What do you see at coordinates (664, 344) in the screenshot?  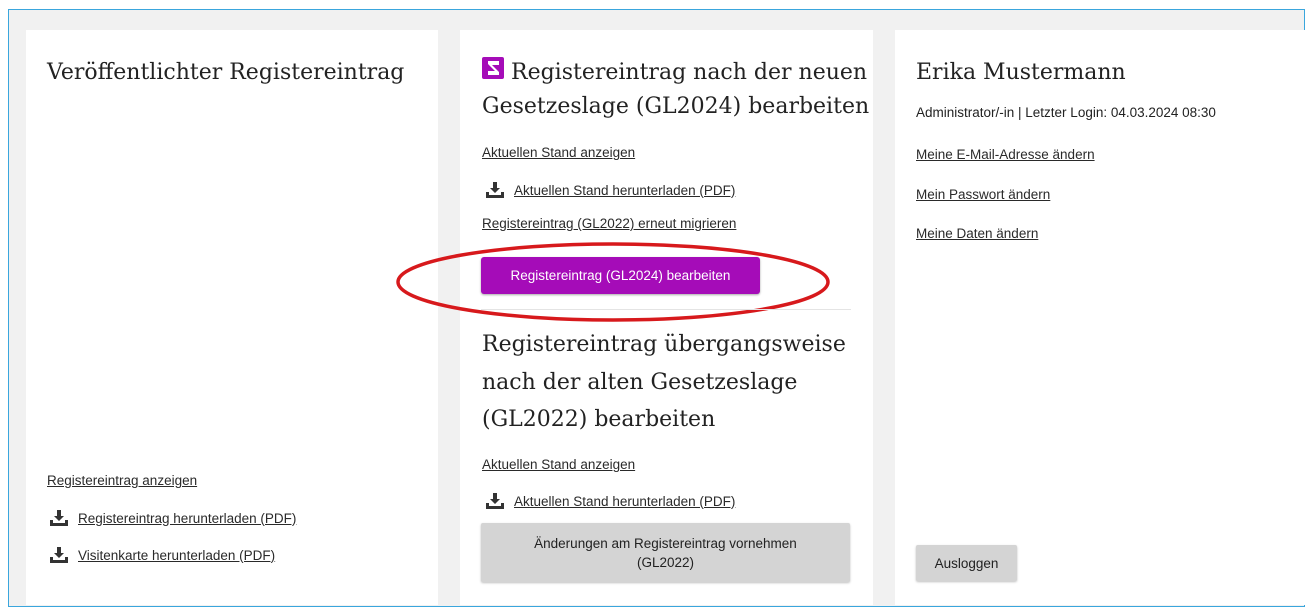 I see `old-law-title-line1: Registereintrag übergangsweise` at bounding box center [664, 344].